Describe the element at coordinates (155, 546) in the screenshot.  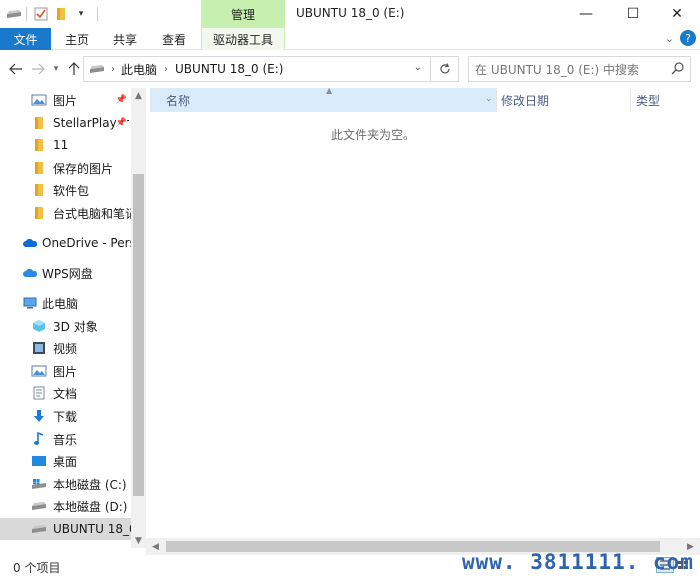
I see `scroll-left-arrow-icon: ◀` at that location.